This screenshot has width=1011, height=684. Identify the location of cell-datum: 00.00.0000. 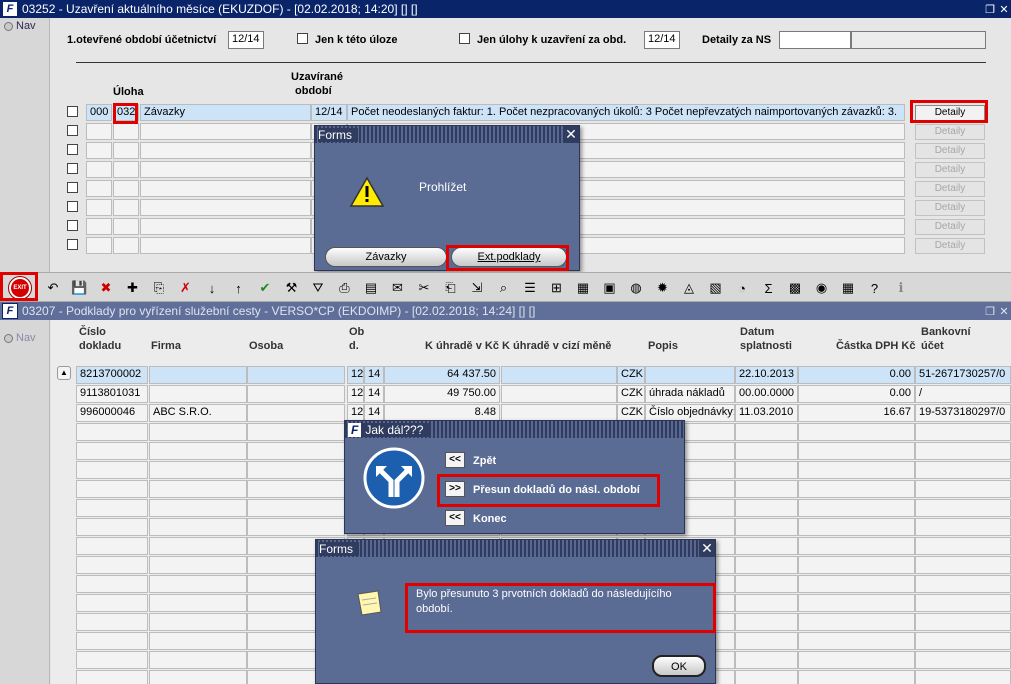
(766, 394).